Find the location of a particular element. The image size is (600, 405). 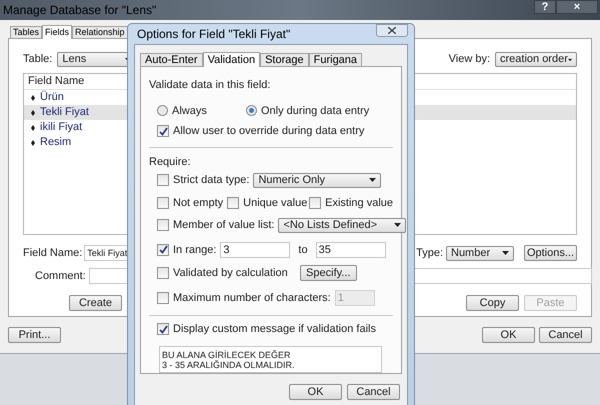

label: Validated by calculation is located at coordinates (230, 273).